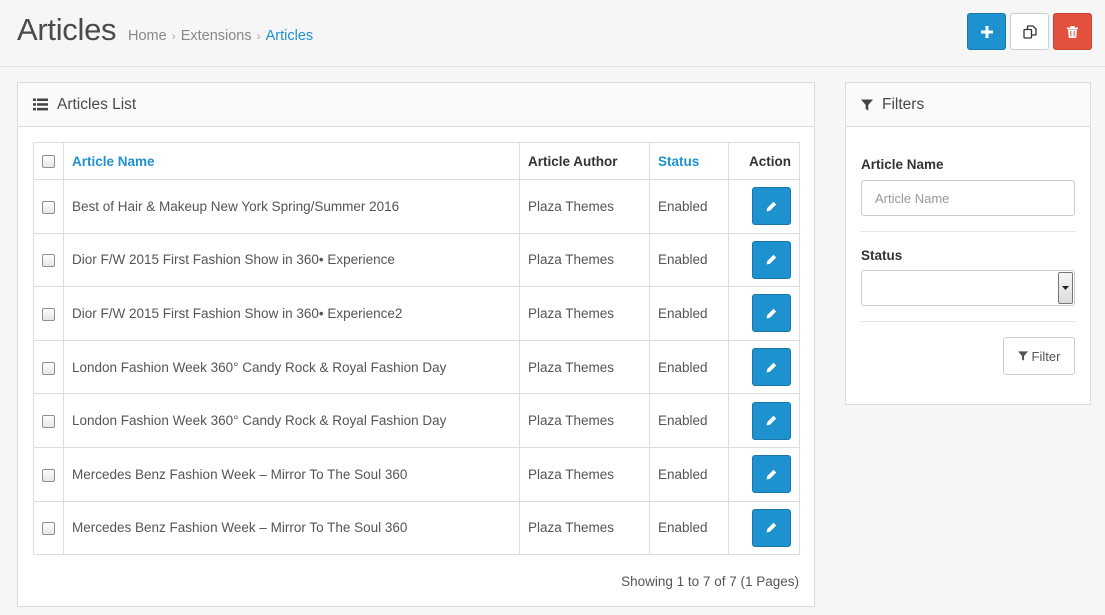 The width and height of the screenshot is (1105, 615). I want to click on copy-icon, so click(1029, 31).